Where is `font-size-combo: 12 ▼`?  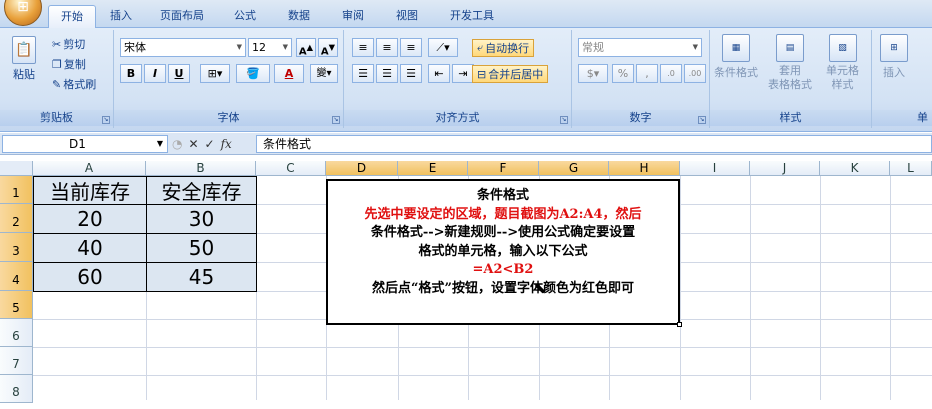
font-size-combo: 12 ▼ is located at coordinates (270, 47).